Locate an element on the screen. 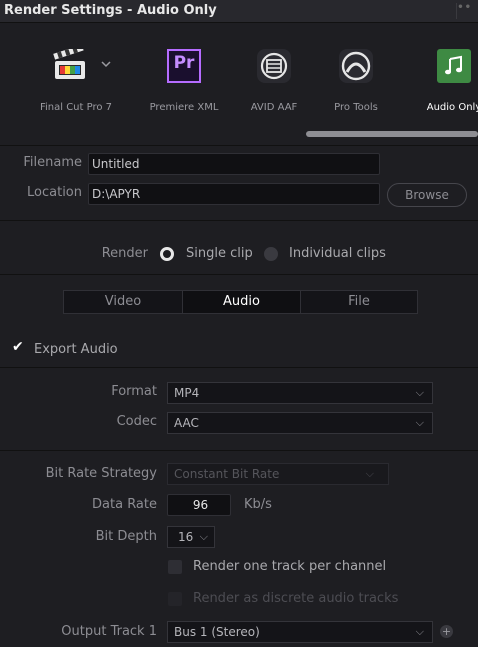  music-note-icon is located at coordinates (454, 66).